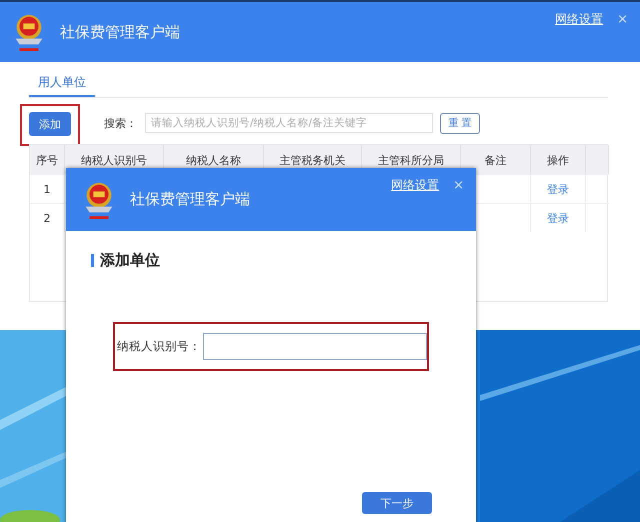 The width and height of the screenshot is (640, 522). I want to click on dialog-heading: 添加单位, so click(130, 260).